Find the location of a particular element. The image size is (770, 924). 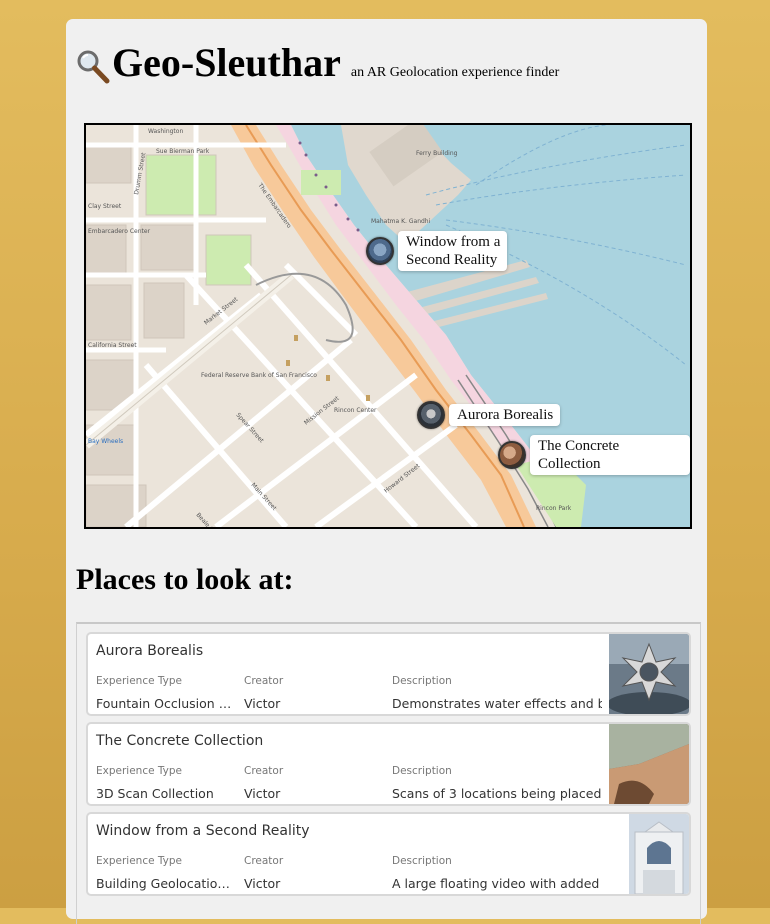

map-label-bay-wheels: Bay Wheels is located at coordinates (105, 441).